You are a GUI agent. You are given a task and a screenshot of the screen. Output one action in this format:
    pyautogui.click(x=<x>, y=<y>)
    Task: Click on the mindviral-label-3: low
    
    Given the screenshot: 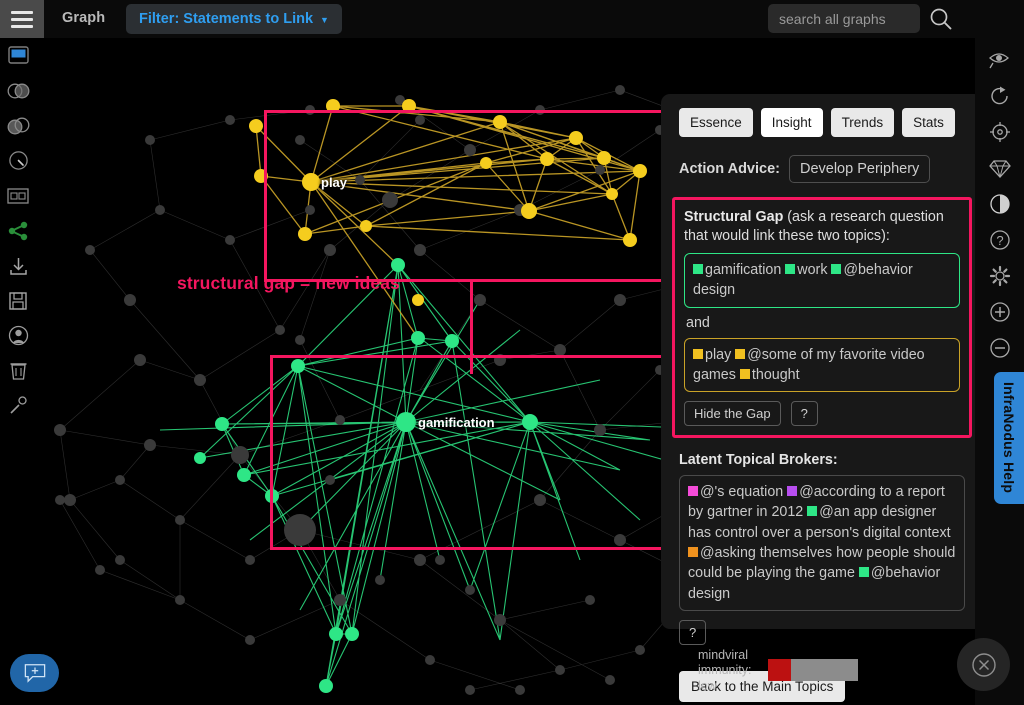 What is the action you would take?
    pyautogui.click(x=707, y=685)
    